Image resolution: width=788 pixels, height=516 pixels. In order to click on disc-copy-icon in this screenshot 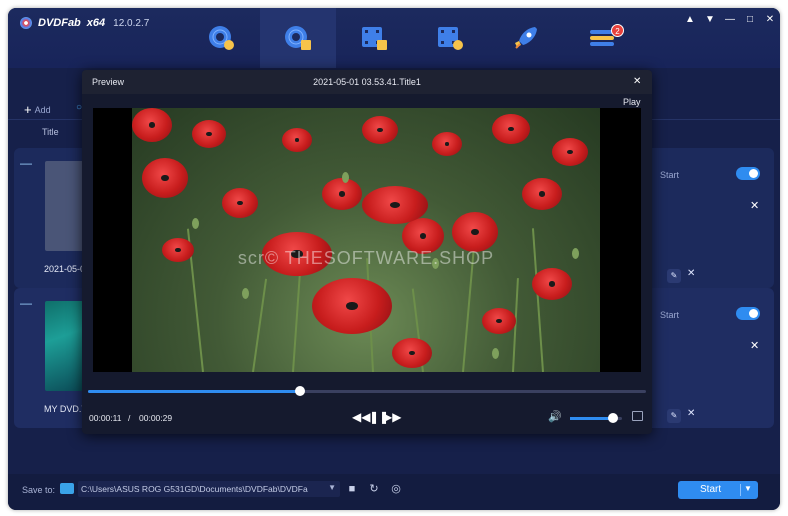, I will do `click(221, 38)`.